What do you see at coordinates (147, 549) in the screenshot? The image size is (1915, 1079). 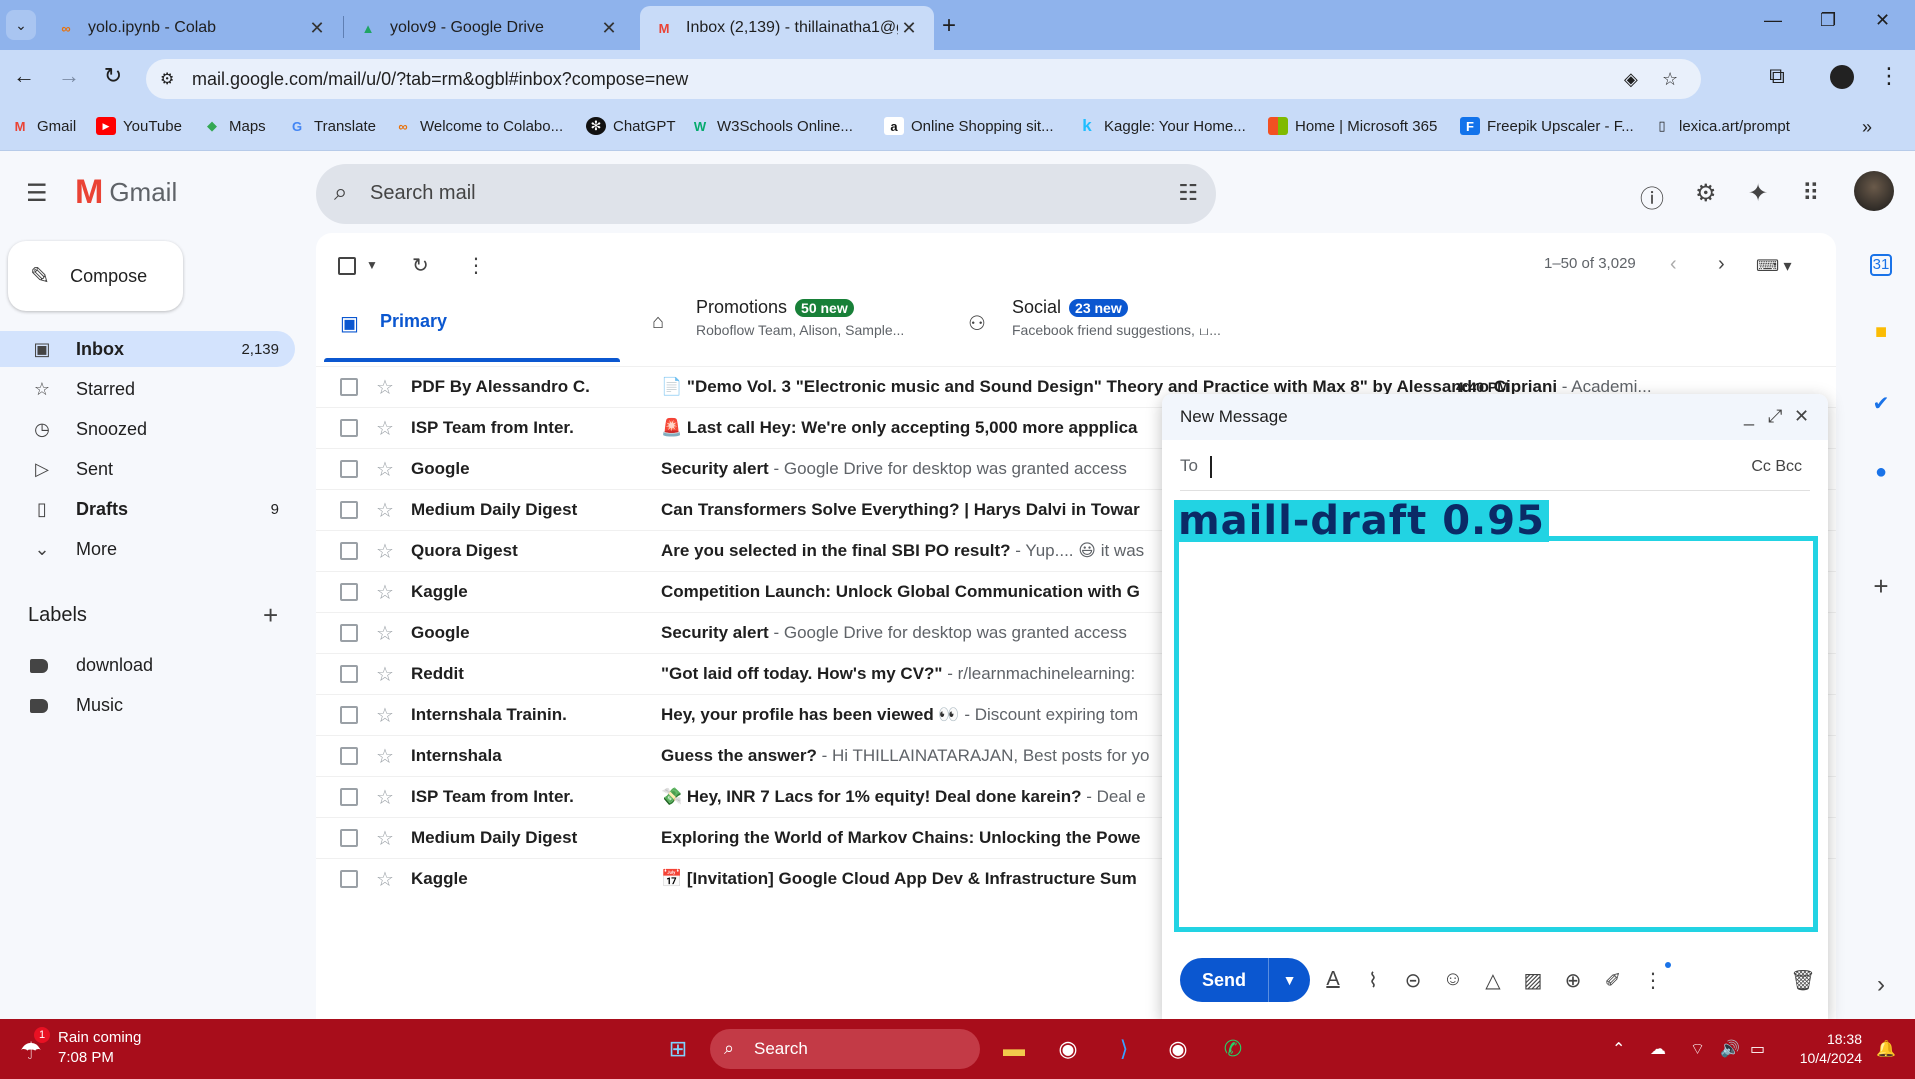 I see `nav-more: ⌄ More` at bounding box center [147, 549].